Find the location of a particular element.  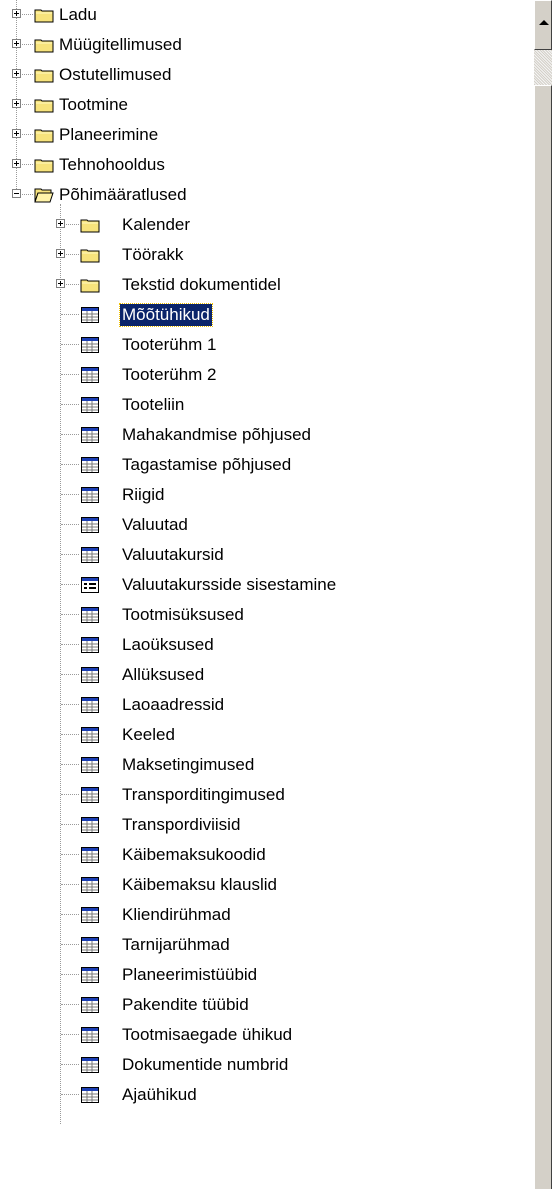

tree-node-label: Mahakandmise põhjused is located at coordinates (217, 434).